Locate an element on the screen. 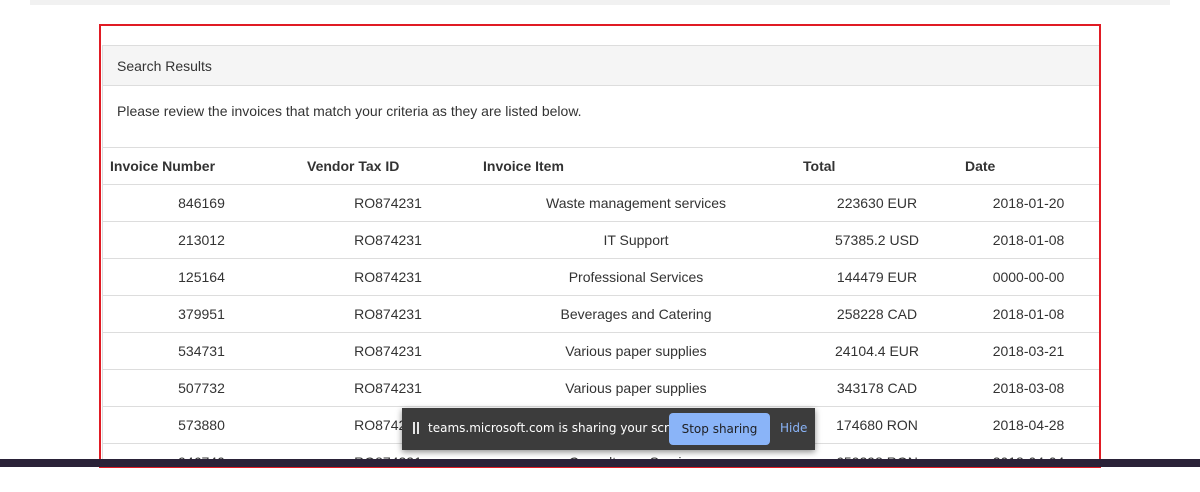 This screenshot has width=1200, height=492. cell-invoice-item: Waste management services is located at coordinates (636, 203).